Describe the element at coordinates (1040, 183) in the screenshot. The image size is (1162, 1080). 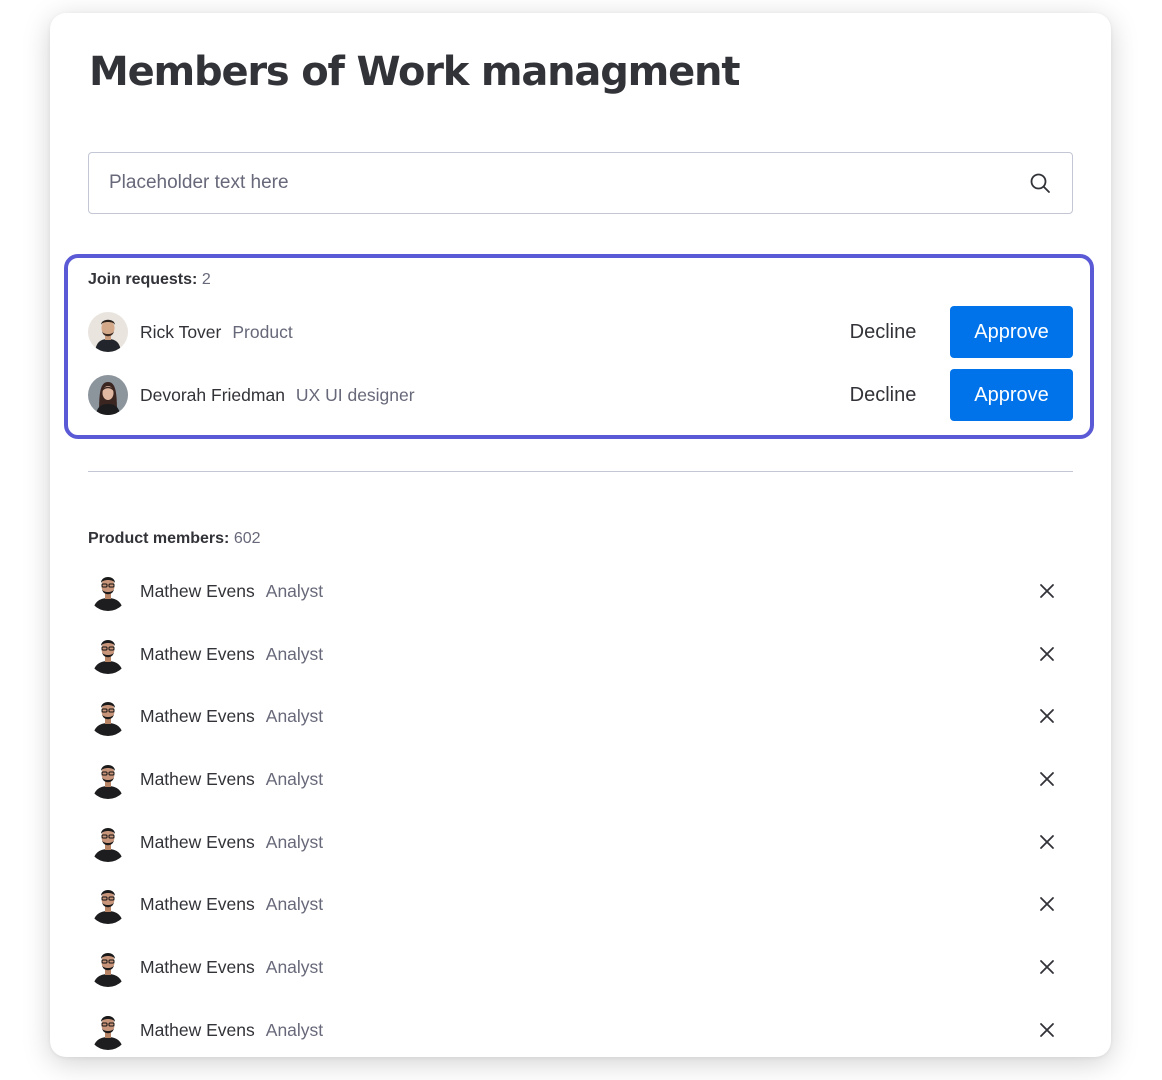
I see `search-icon` at that location.